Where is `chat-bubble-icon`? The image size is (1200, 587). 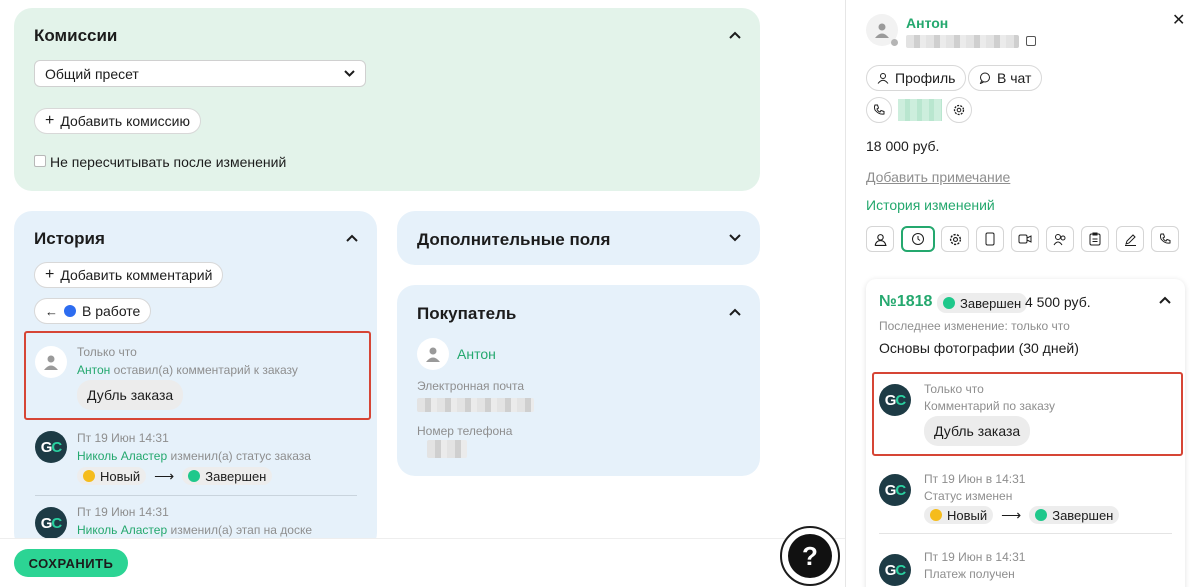
chat-bubble-icon is located at coordinates (984, 78).